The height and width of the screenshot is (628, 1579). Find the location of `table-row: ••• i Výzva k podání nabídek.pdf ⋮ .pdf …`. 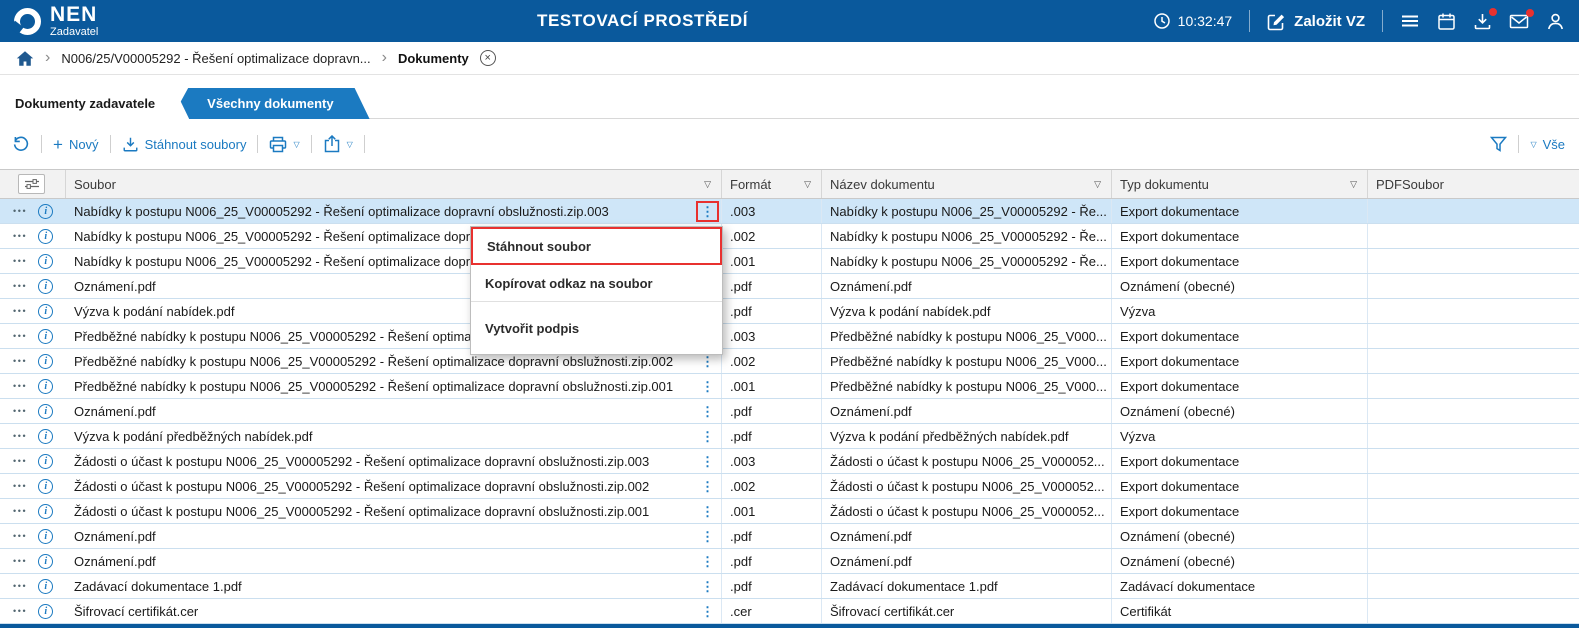

table-row: ••• i Výzva k podání nabídek.pdf ⋮ .pdf … is located at coordinates (789, 311).